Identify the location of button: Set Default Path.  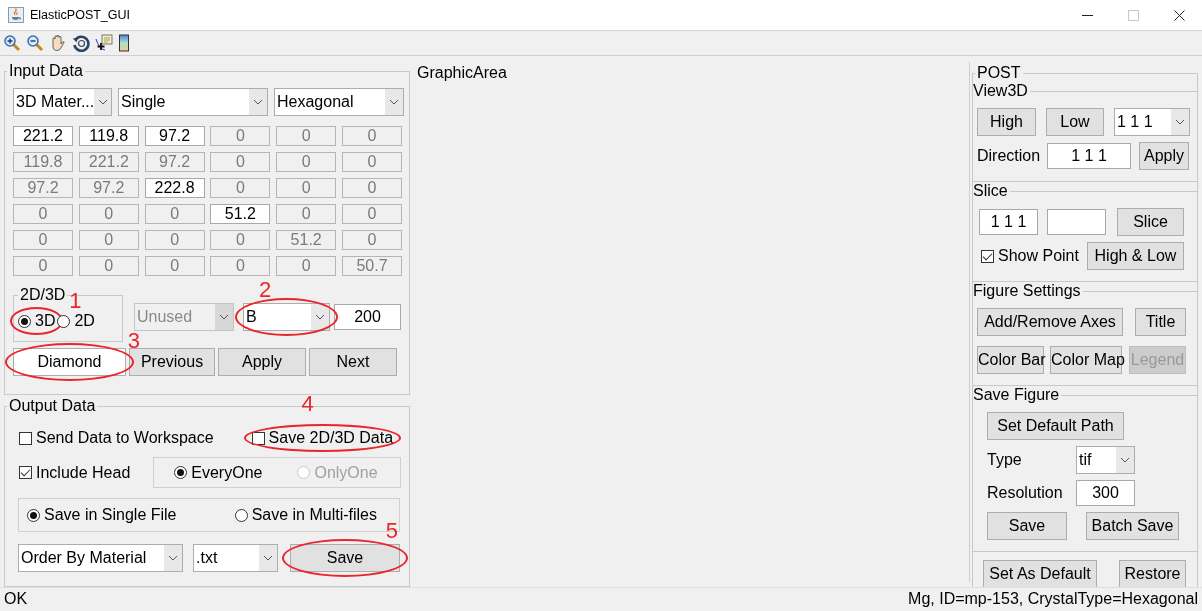
(1055, 426).